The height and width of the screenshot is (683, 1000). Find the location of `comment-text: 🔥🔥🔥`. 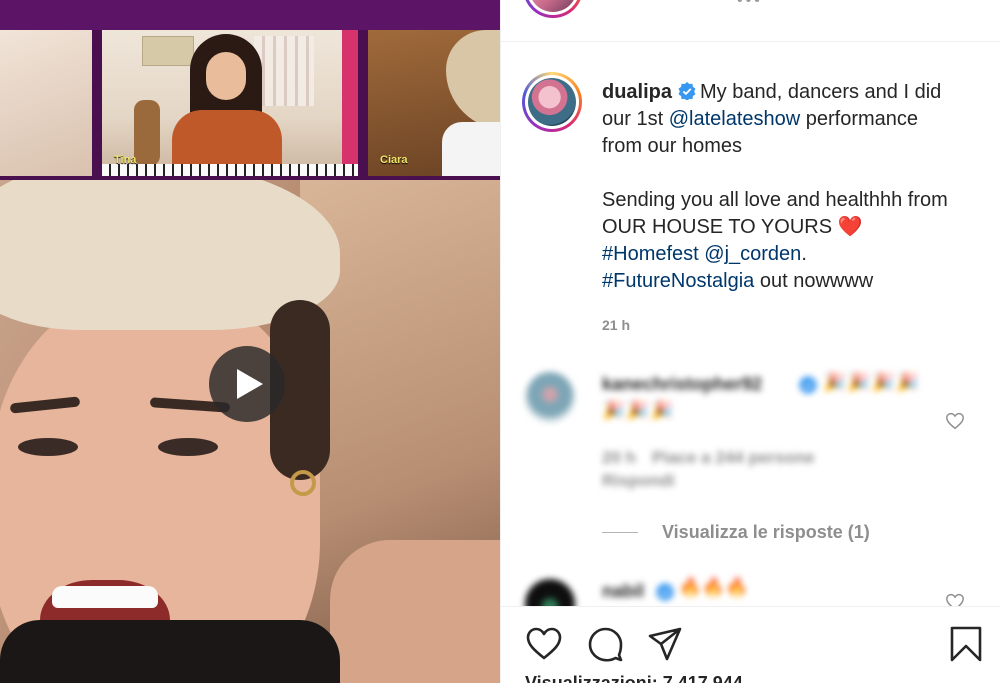

comment-text: 🔥🔥🔥 is located at coordinates (714, 587).